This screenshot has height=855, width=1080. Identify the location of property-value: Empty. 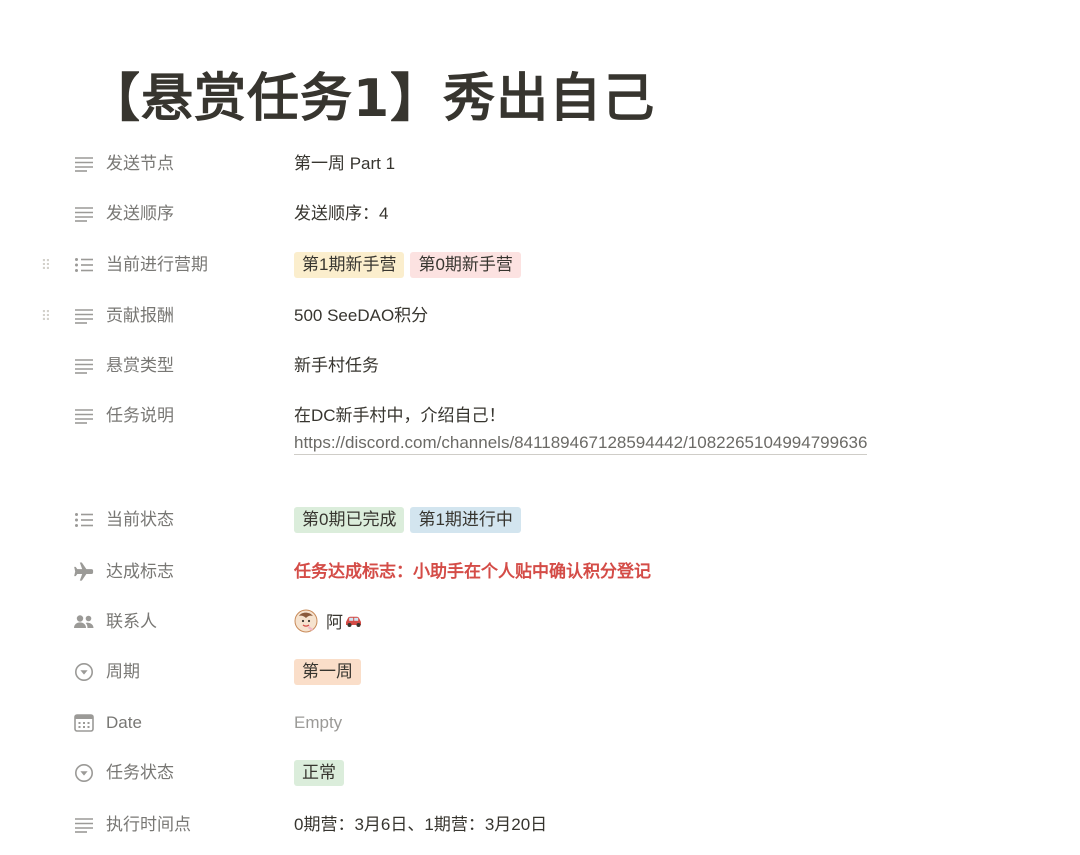
(318, 723).